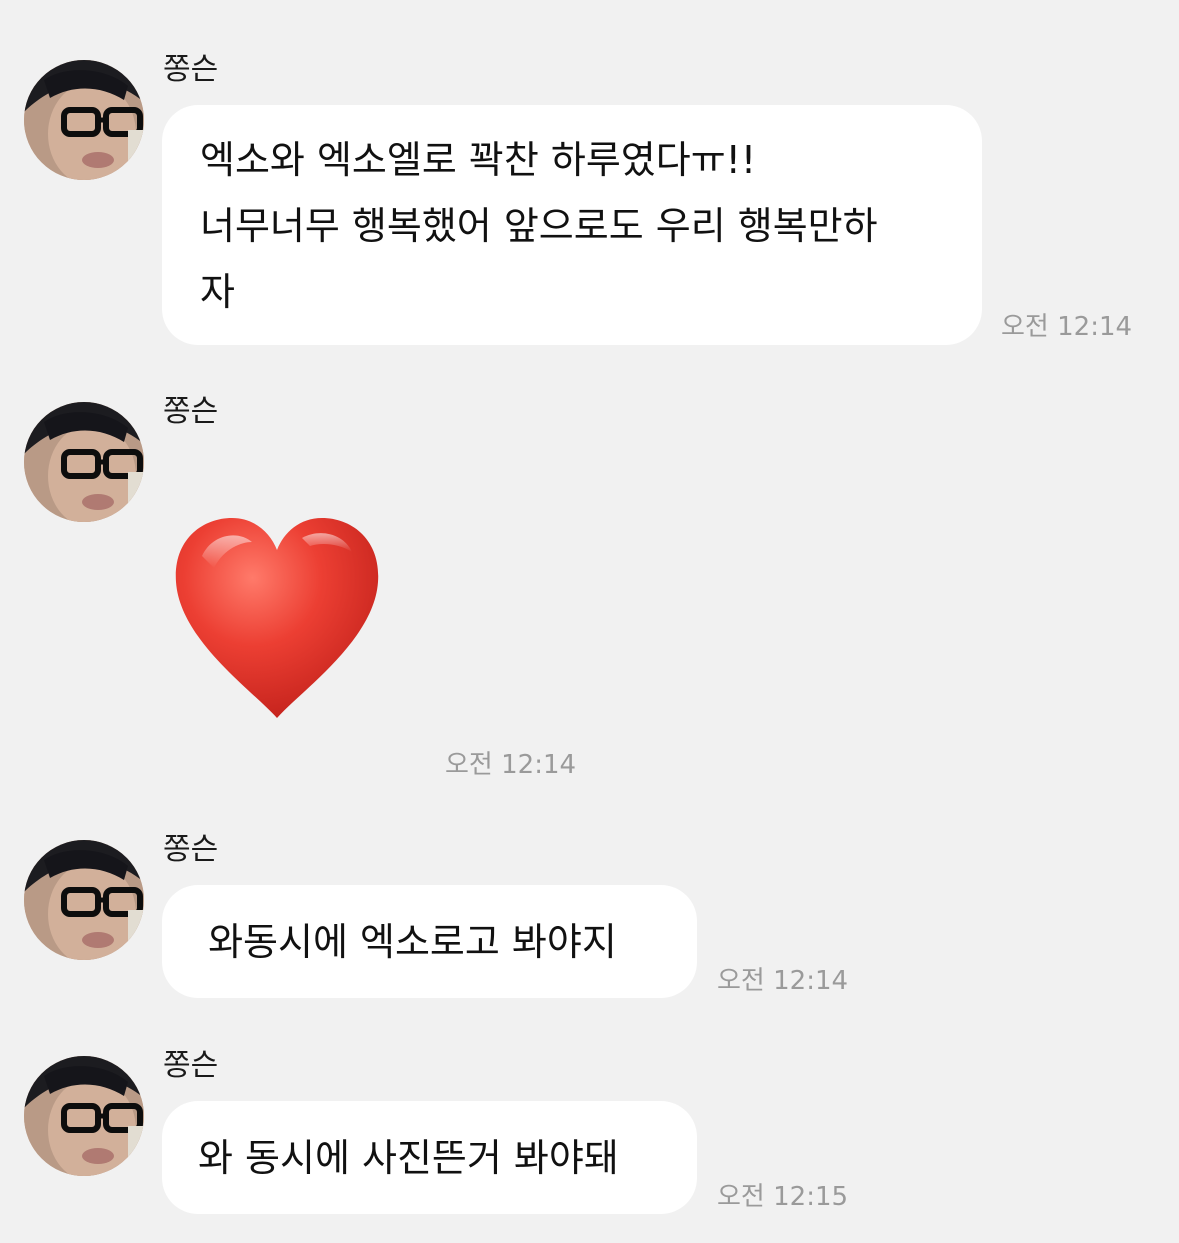  What do you see at coordinates (429, 1157) in the screenshot?
I see `message-bubble: 와 동시에 사진뜬거 봐야돼` at bounding box center [429, 1157].